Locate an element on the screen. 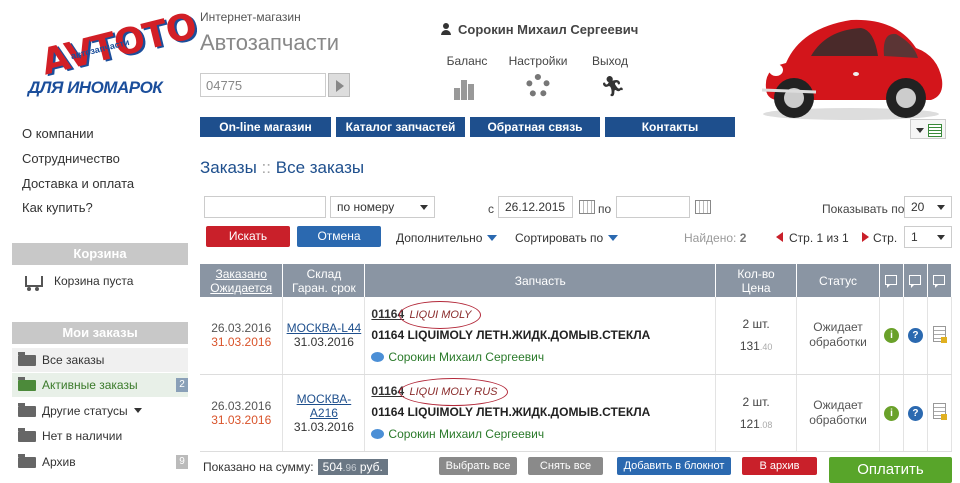 The width and height of the screenshot is (960, 483). orders-out-of-stock-label: Нет в наличии is located at coordinates (82, 436).